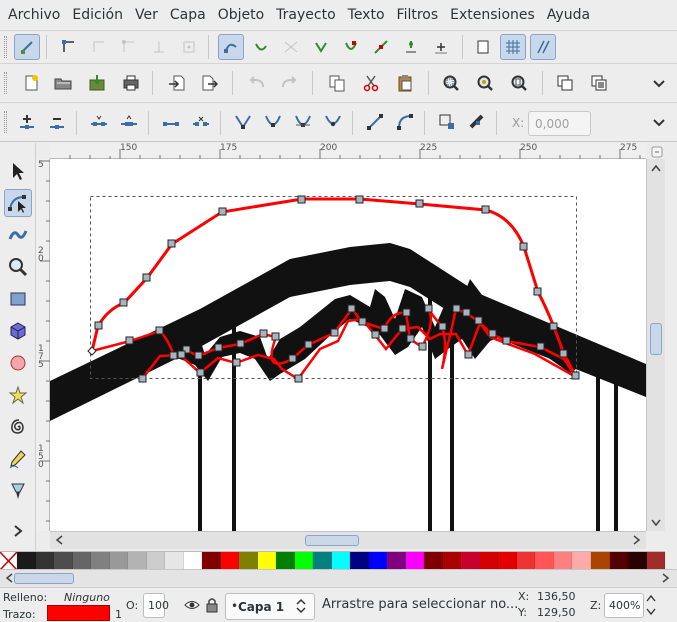 This screenshot has width=677, height=622. What do you see at coordinates (337, 83) in the screenshot?
I see `copy-button` at bounding box center [337, 83].